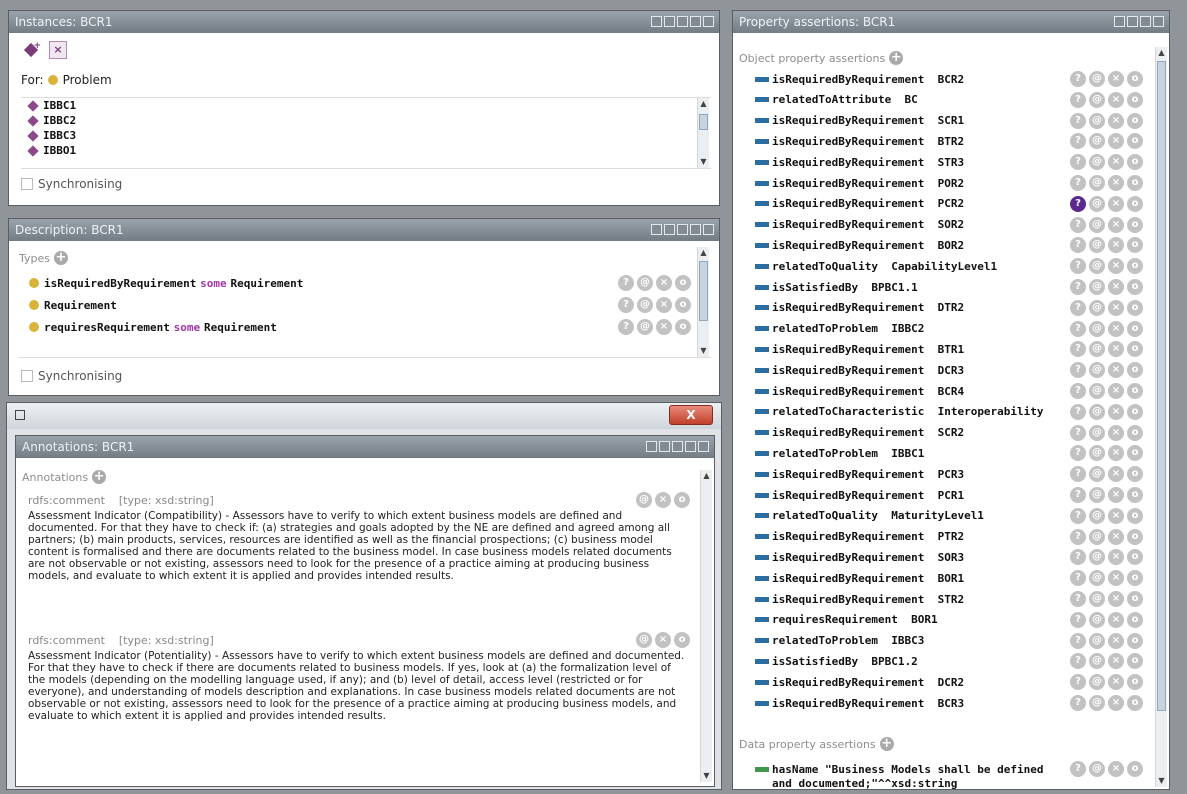 The image size is (1187, 794). I want to click on object-property-row: isRequiredByRequirement DCR3? @ × o, so click(949, 370).